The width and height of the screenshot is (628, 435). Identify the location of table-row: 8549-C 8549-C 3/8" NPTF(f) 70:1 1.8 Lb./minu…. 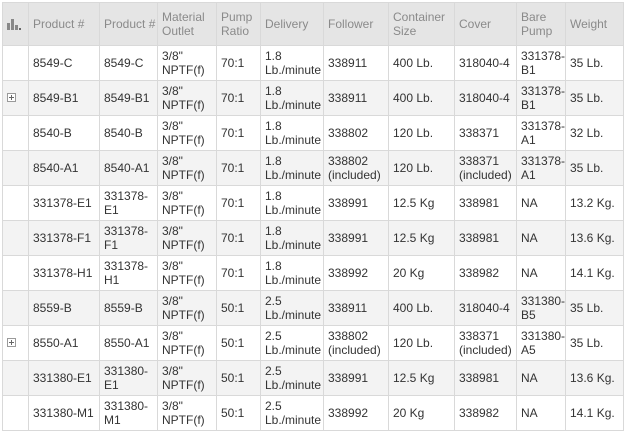
(313, 63).